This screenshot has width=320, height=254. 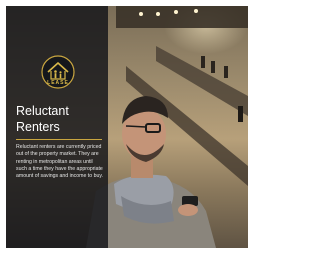 I want to click on logo-wordmark: LEASE, so click(x=58, y=83).